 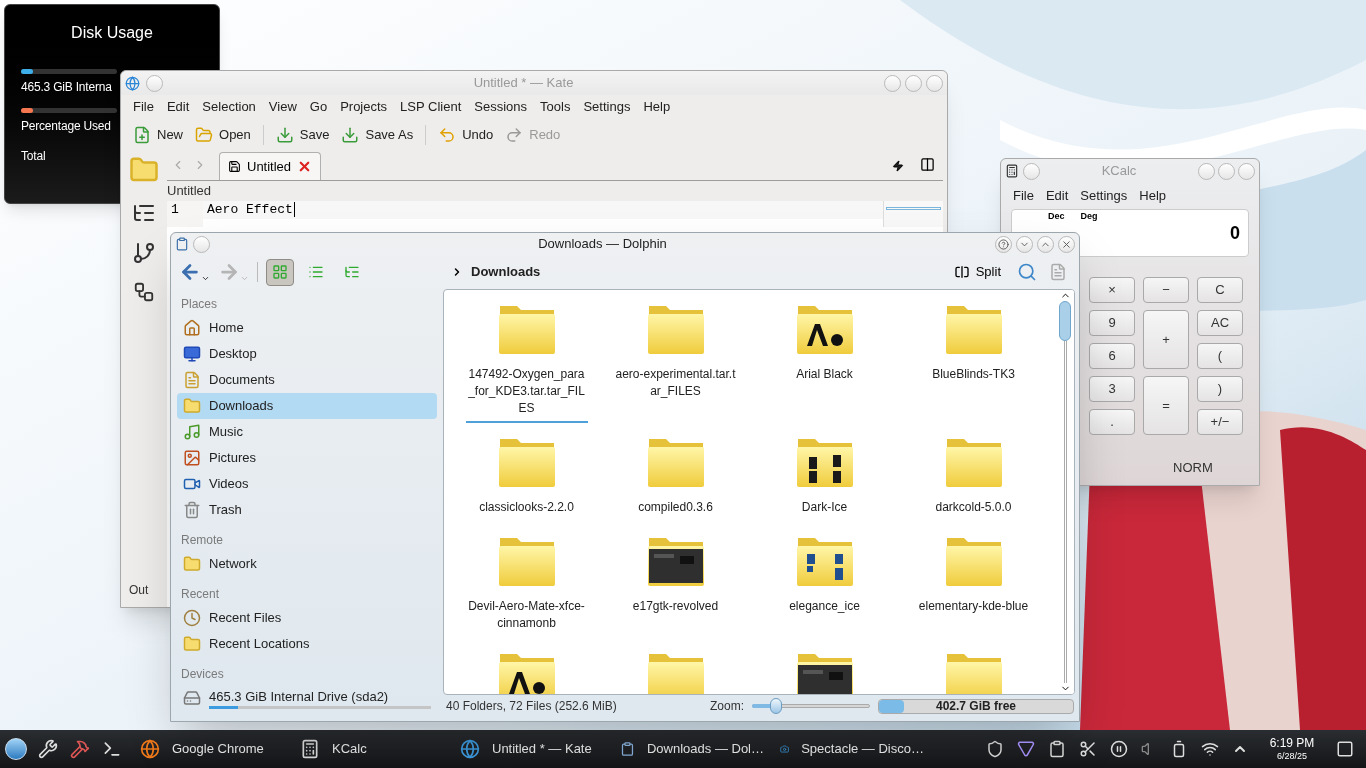 I want to click on places-item: Trash, so click(x=307, y=510).